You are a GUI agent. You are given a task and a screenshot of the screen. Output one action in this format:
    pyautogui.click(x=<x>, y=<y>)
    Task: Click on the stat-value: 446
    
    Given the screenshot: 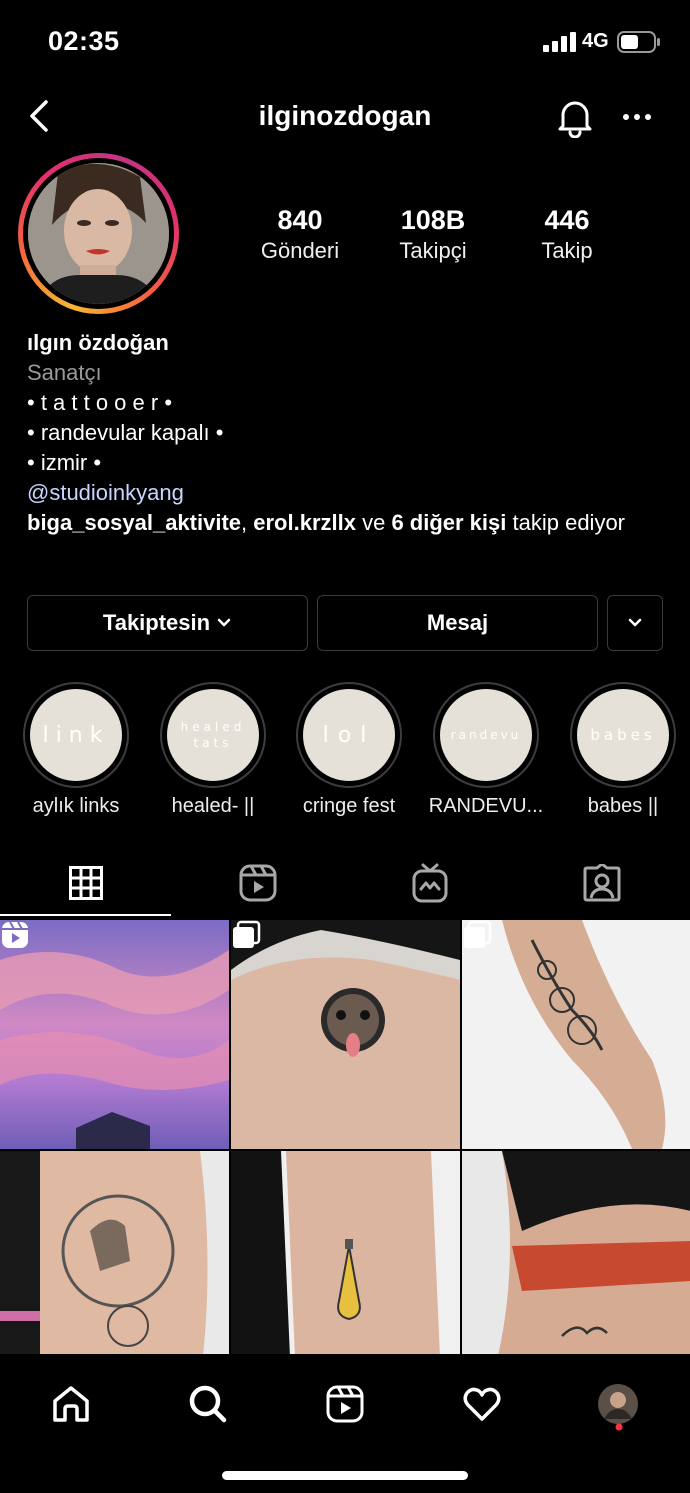 What is the action you would take?
    pyautogui.click(x=567, y=220)
    